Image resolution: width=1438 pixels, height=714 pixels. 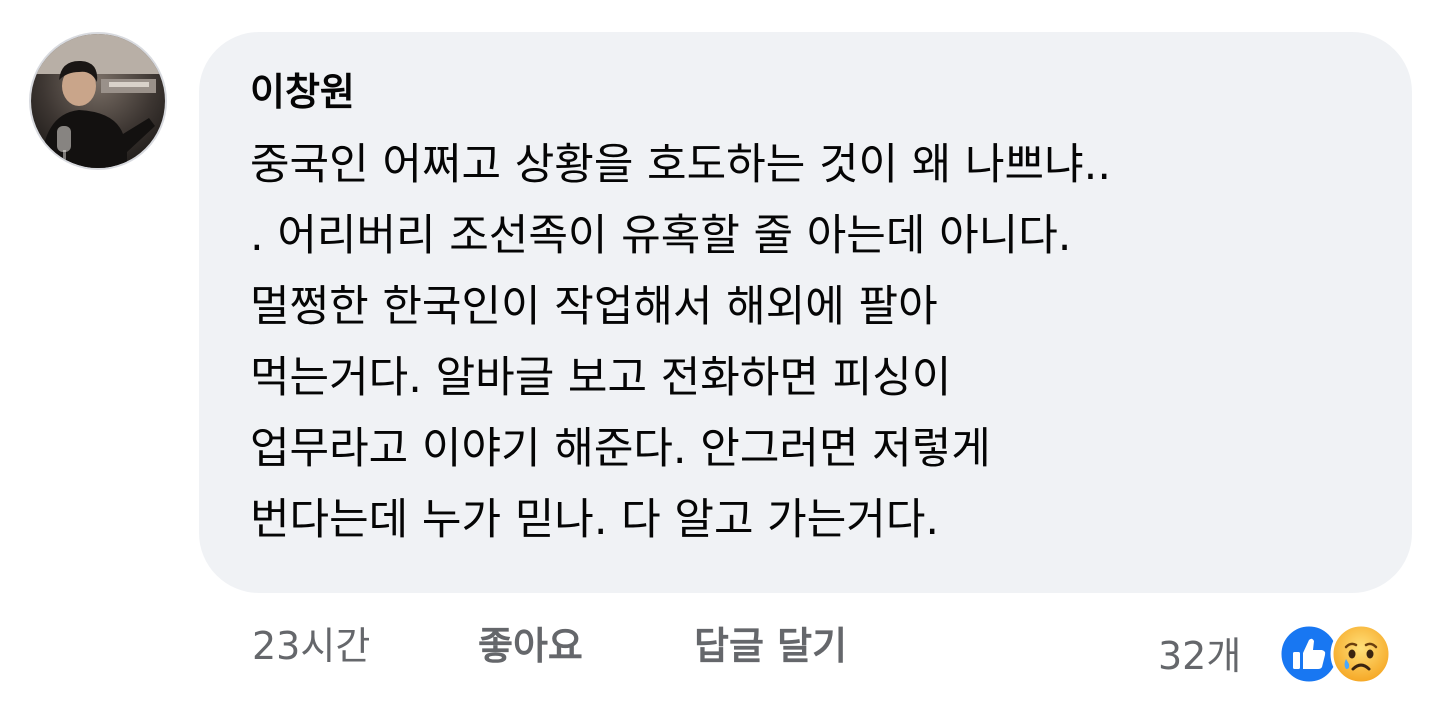 I want to click on comment-line: 번다는데 누가 믿나. 다 알고 가는거다., so click(x=595, y=520).